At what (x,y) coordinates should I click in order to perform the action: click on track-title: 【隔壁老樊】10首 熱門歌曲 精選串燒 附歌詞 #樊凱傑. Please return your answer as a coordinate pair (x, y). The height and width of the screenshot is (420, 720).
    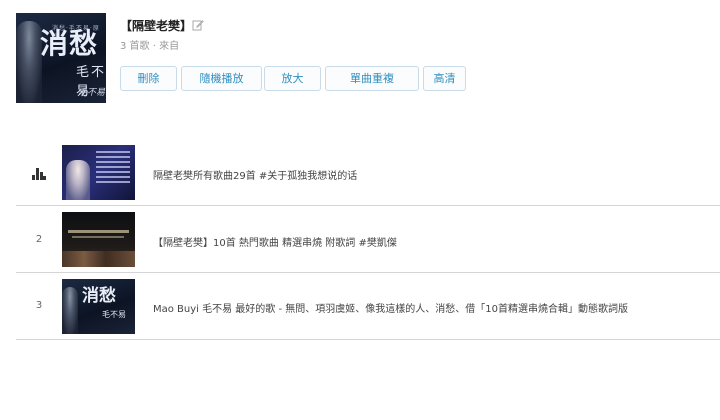
    Looking at the image, I should click on (275, 241).